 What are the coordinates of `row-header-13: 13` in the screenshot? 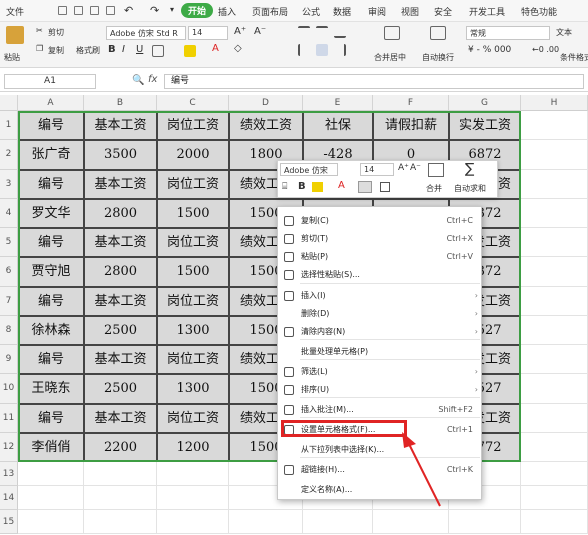 It's located at (9, 474).